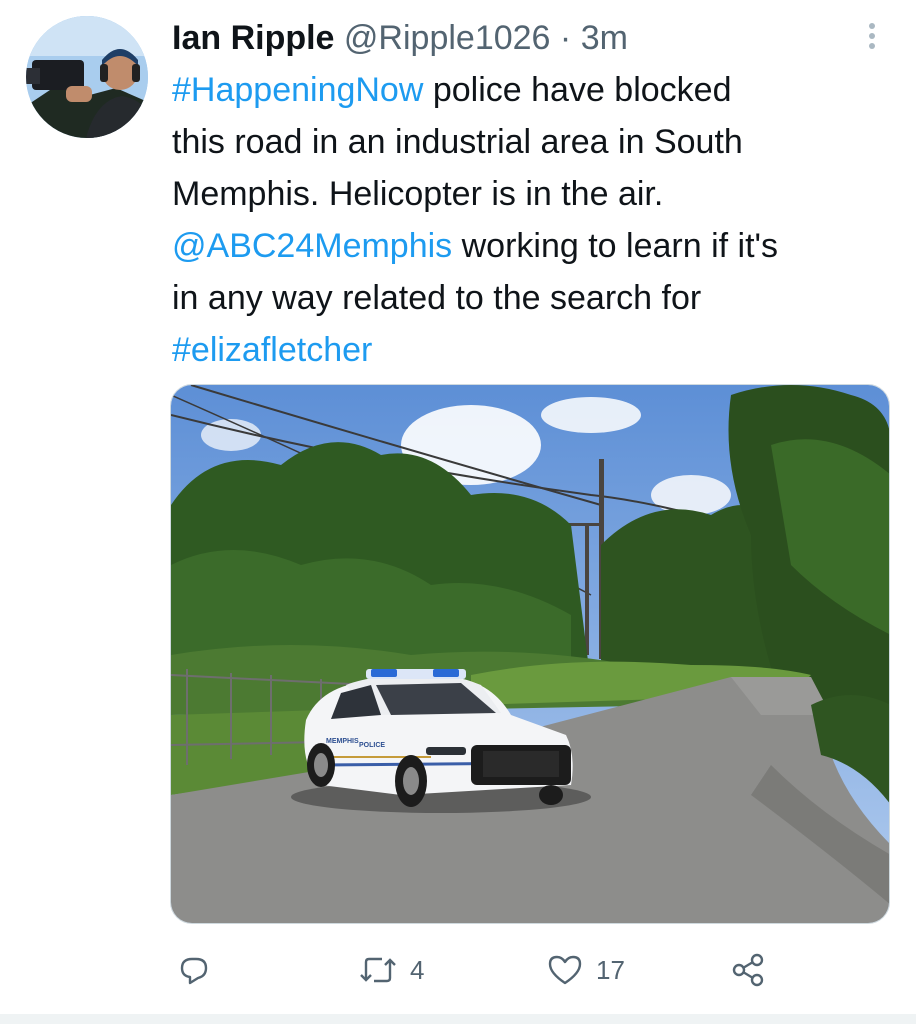 Image resolution: width=916 pixels, height=1024 pixels. What do you see at coordinates (585, 970) in the screenshot?
I see `like-button: 17` at bounding box center [585, 970].